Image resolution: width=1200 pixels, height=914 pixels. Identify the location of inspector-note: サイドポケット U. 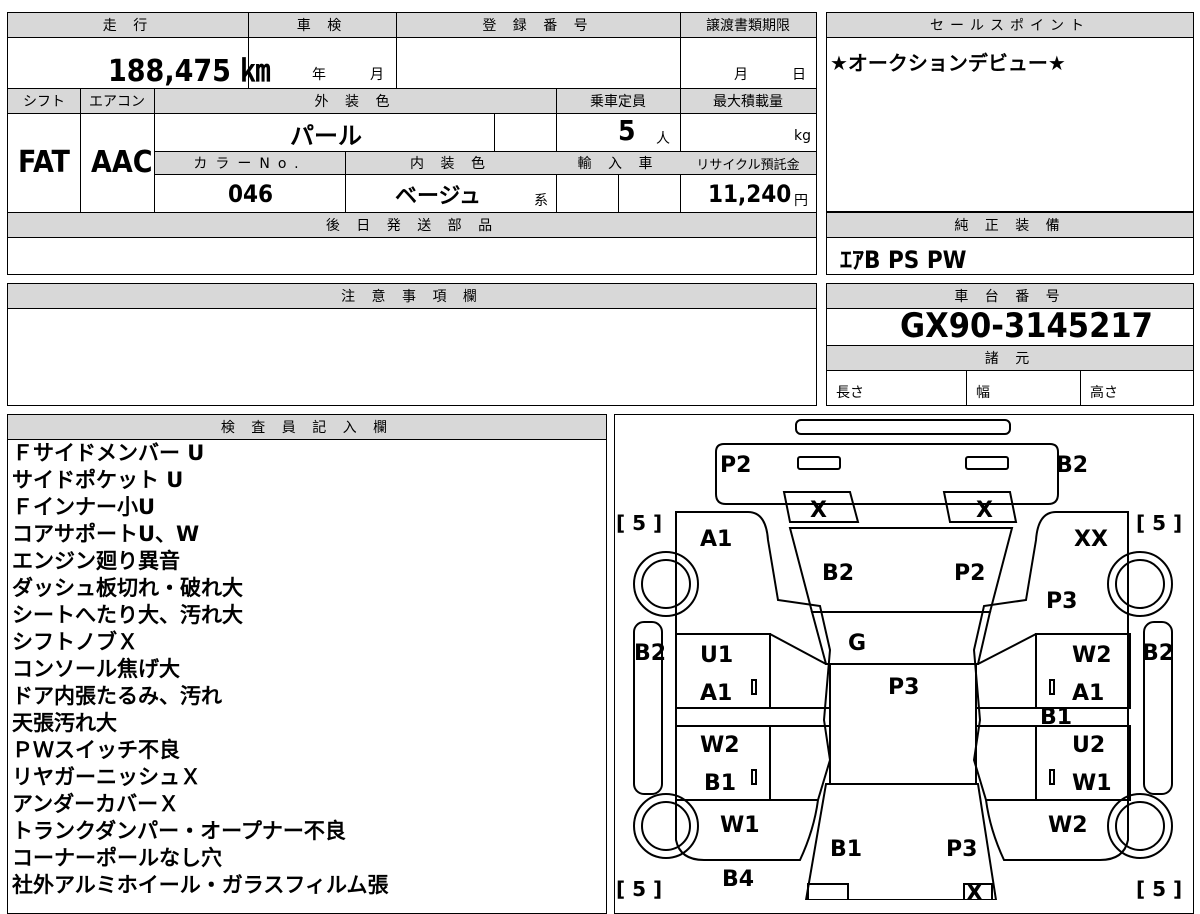
(98, 480).